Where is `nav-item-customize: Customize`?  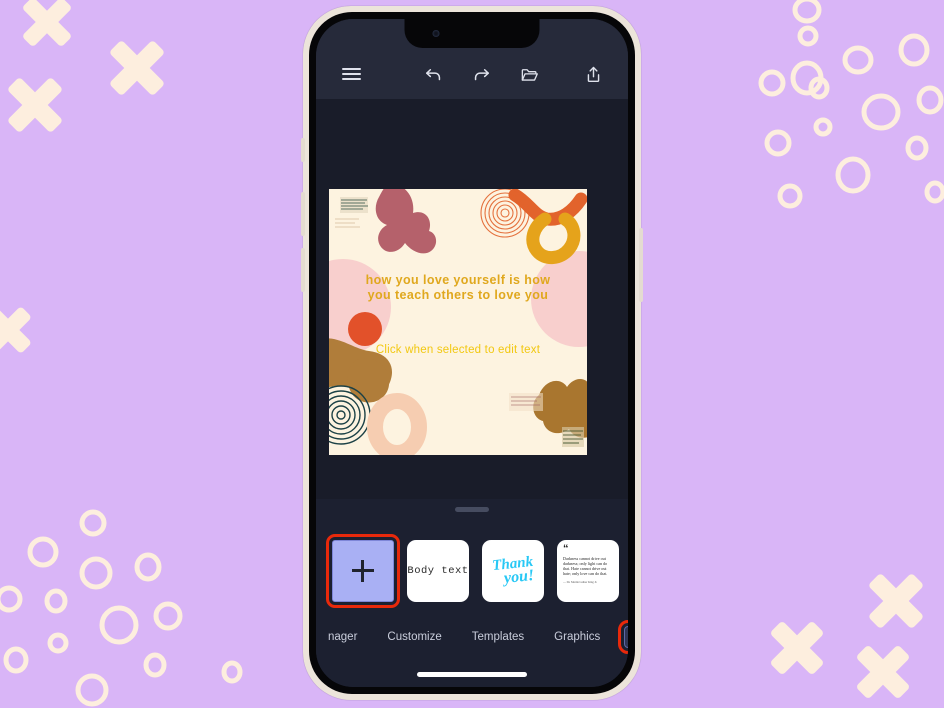
nav-item-customize: Customize is located at coordinates (414, 637).